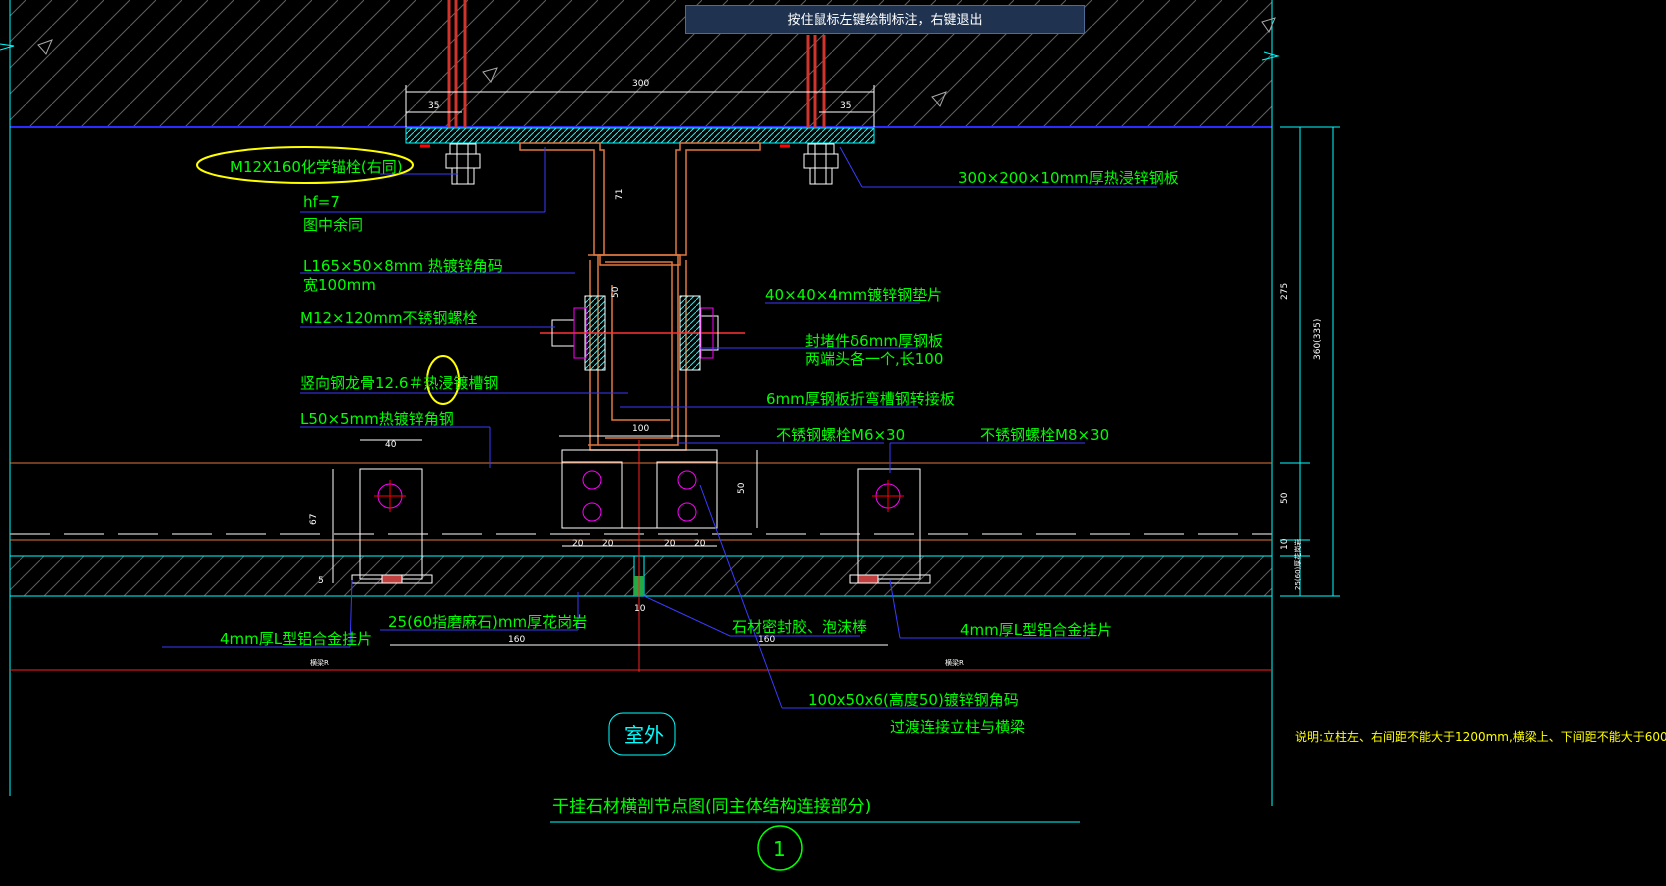 The image size is (1666, 886). I want to click on label-note: 说明:立柱左、右间距不能大于1200mm,横梁上、下间距不能大于600mm。, so click(1480, 736).